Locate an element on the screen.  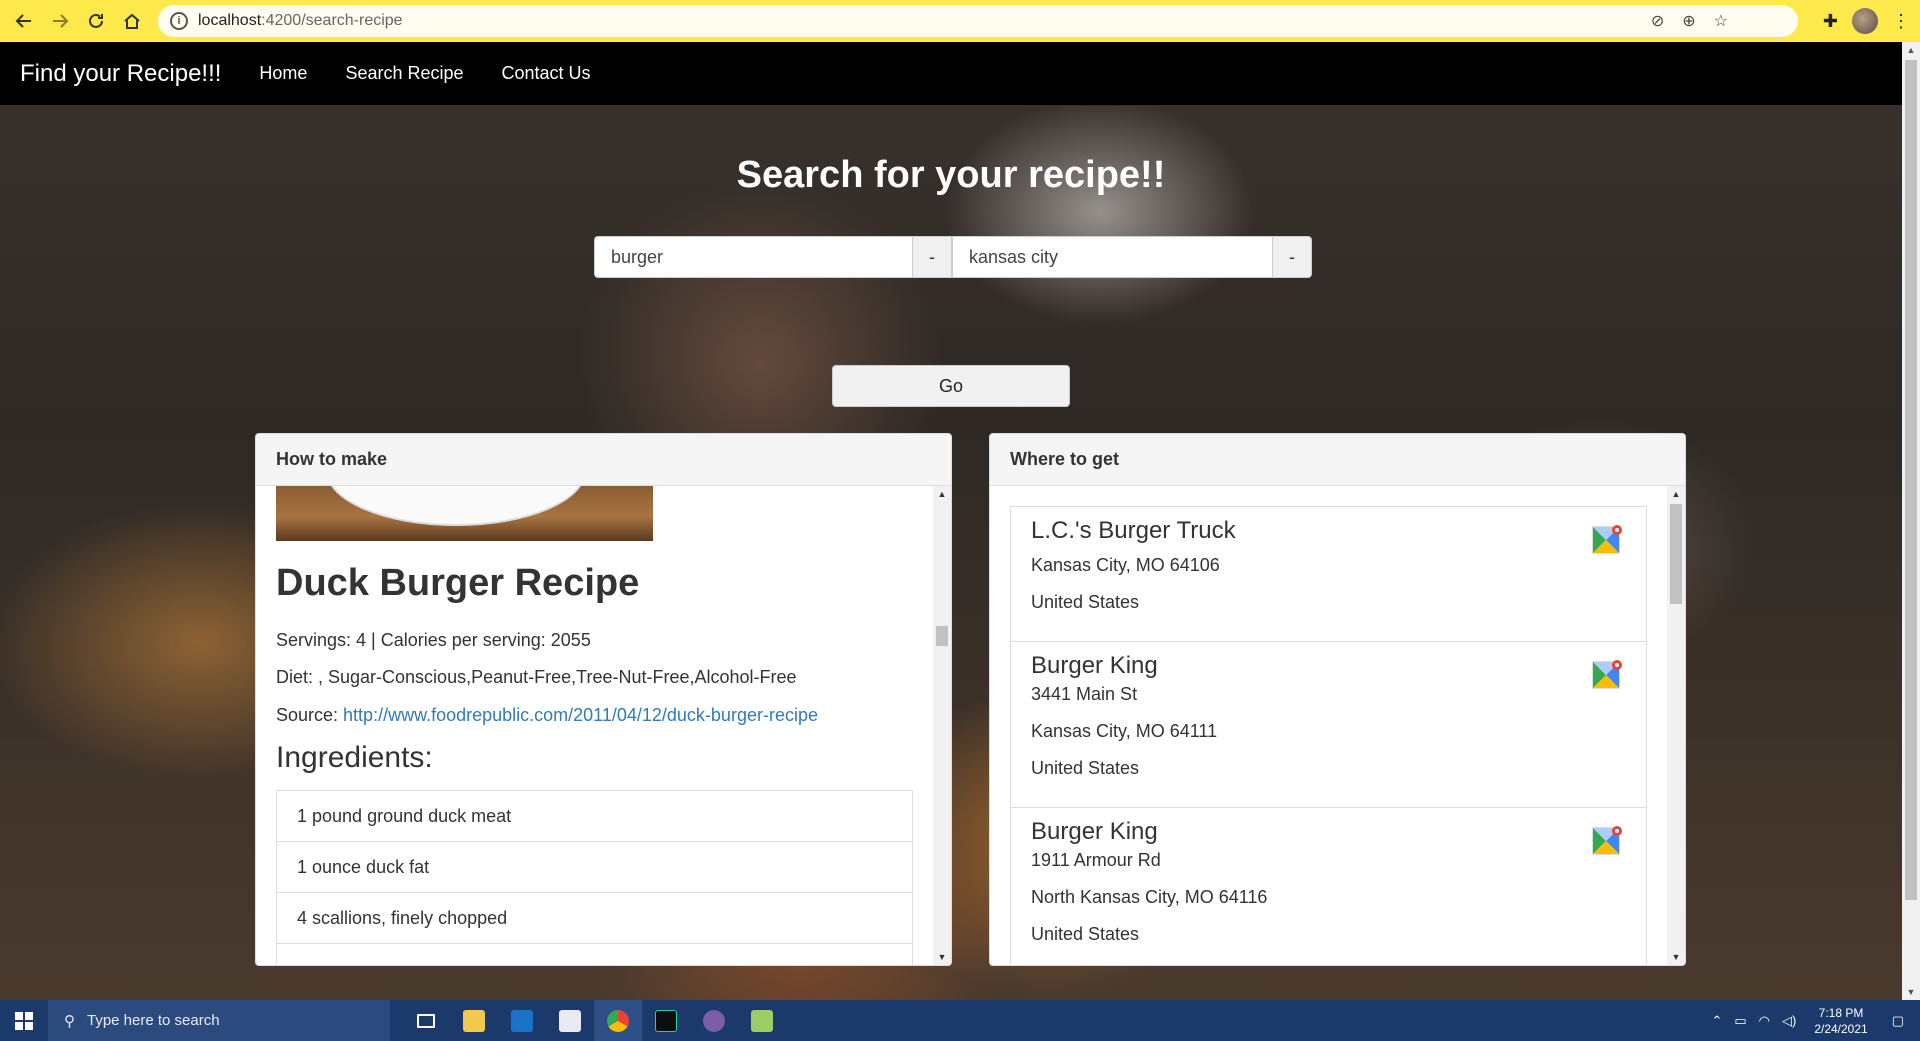
profile-avatar is located at coordinates (1865, 21).